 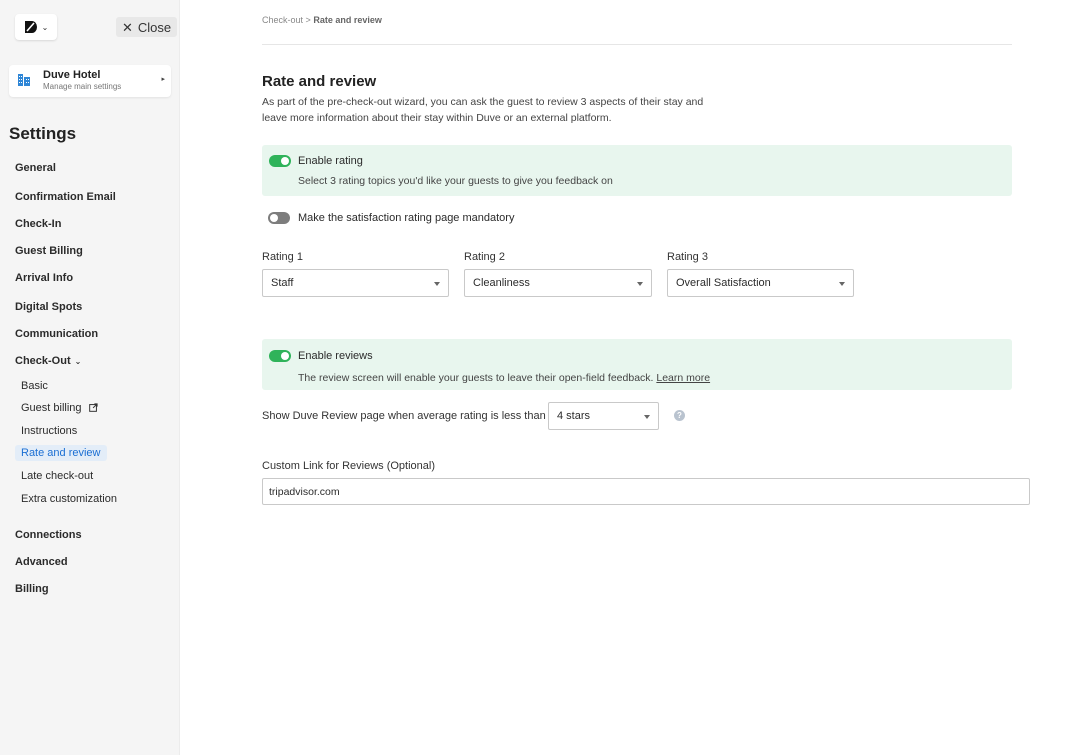 What do you see at coordinates (282, 20) in the screenshot?
I see `breadcrumb-parent: Check-out` at bounding box center [282, 20].